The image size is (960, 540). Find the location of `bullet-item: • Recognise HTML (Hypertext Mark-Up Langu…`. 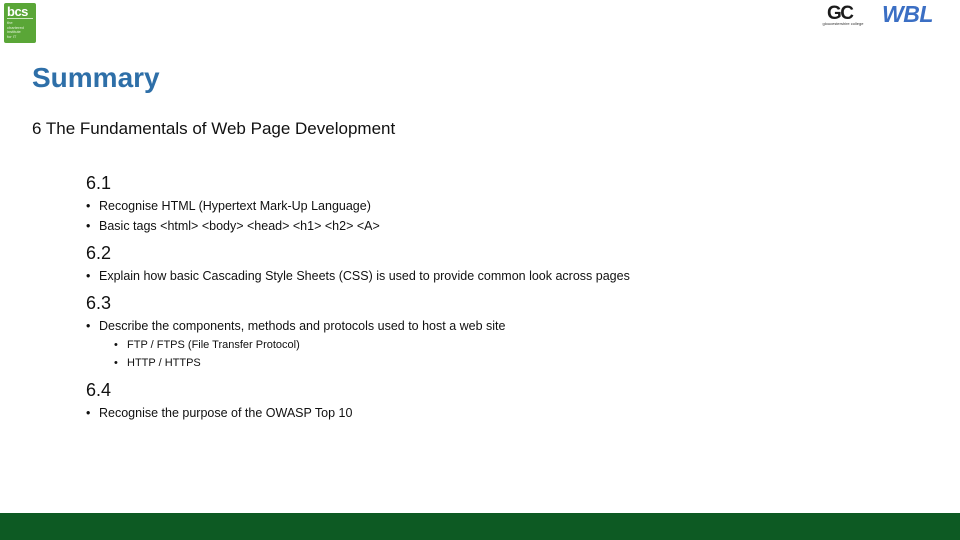

bullet-item: • Recognise HTML (Hypertext Mark-Up Langu… is located at coordinates (228, 206).